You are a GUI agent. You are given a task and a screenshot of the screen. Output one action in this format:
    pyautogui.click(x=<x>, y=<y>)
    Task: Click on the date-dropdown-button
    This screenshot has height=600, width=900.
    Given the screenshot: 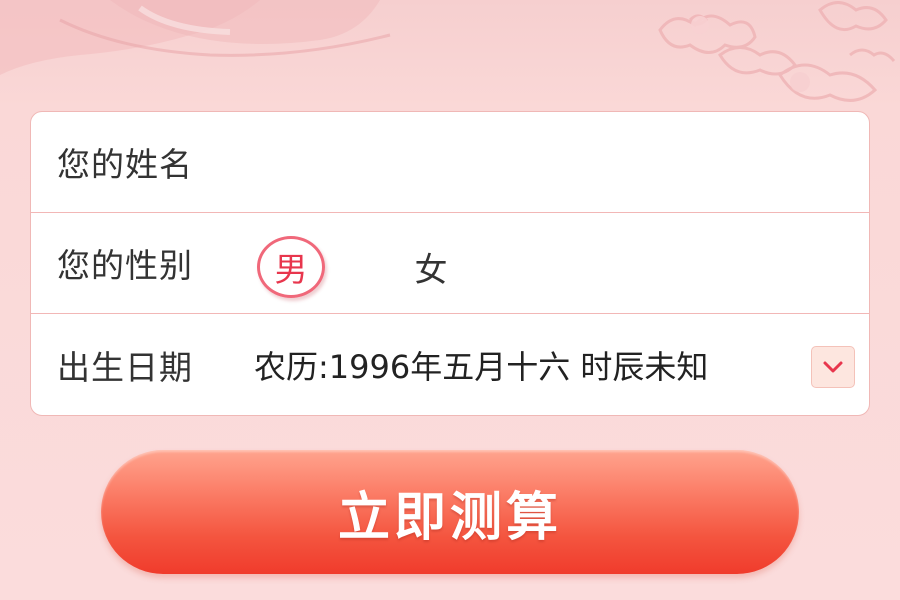 What is the action you would take?
    pyautogui.click(x=833, y=367)
    